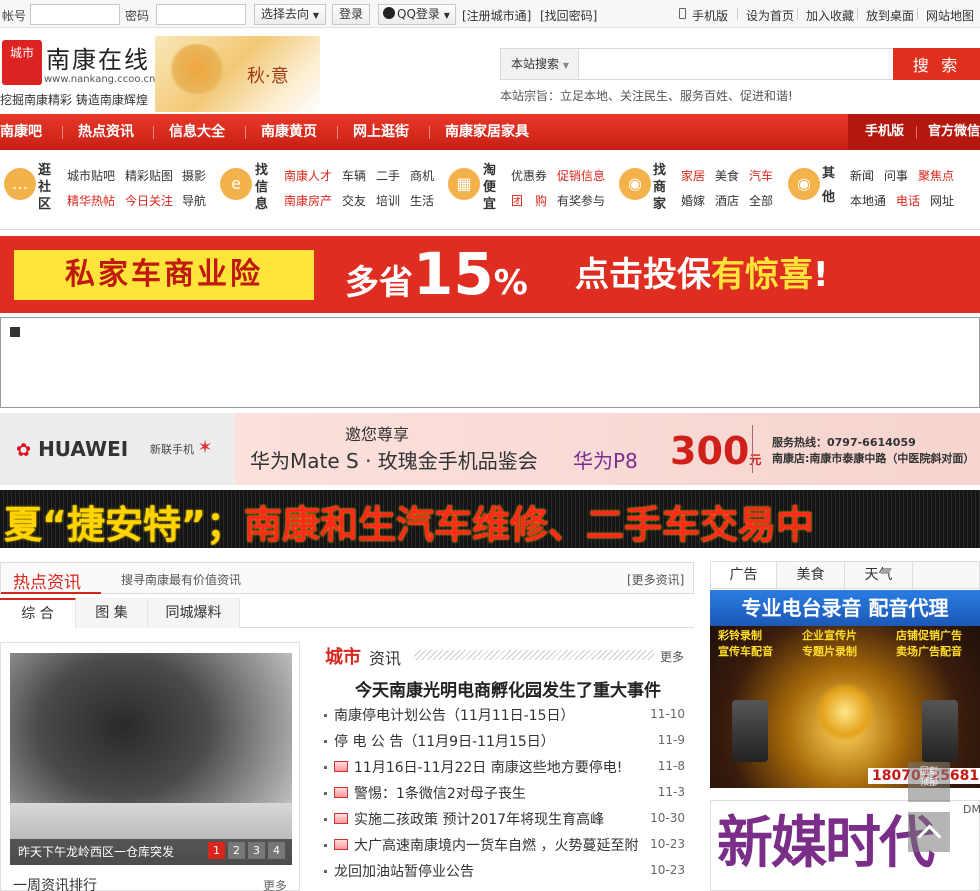 The image size is (980, 891). Describe the element at coordinates (655, 579) in the screenshot. I see `more-news-link: [更多资讯]` at that location.